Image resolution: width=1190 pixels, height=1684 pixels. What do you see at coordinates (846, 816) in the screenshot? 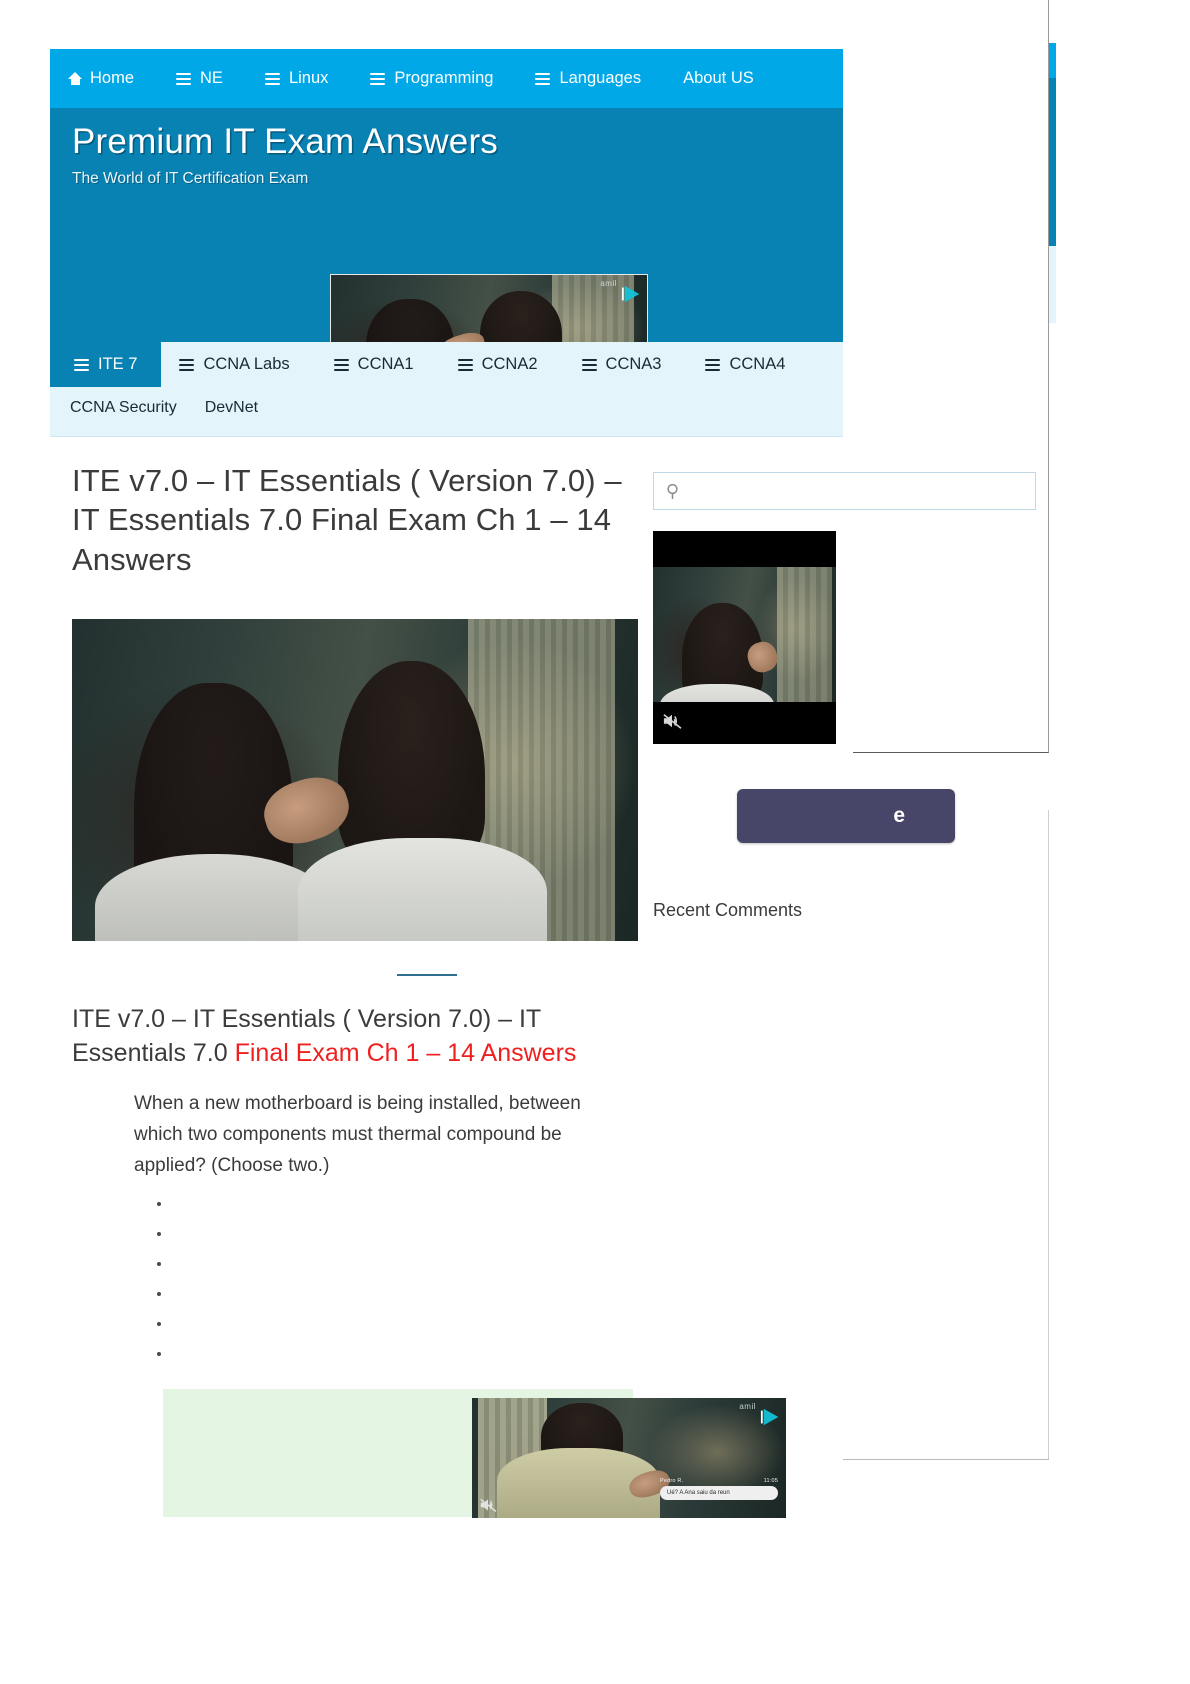
I see `subscribe-button: e` at bounding box center [846, 816].